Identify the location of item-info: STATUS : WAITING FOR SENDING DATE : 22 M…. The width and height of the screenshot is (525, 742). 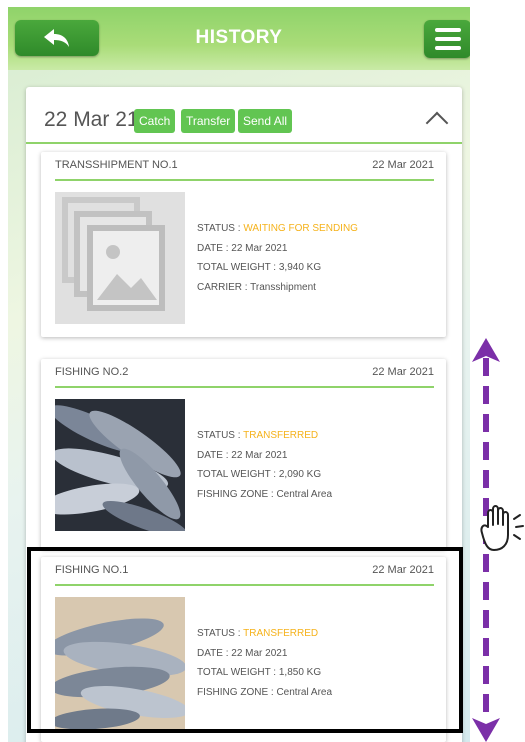
(277, 258).